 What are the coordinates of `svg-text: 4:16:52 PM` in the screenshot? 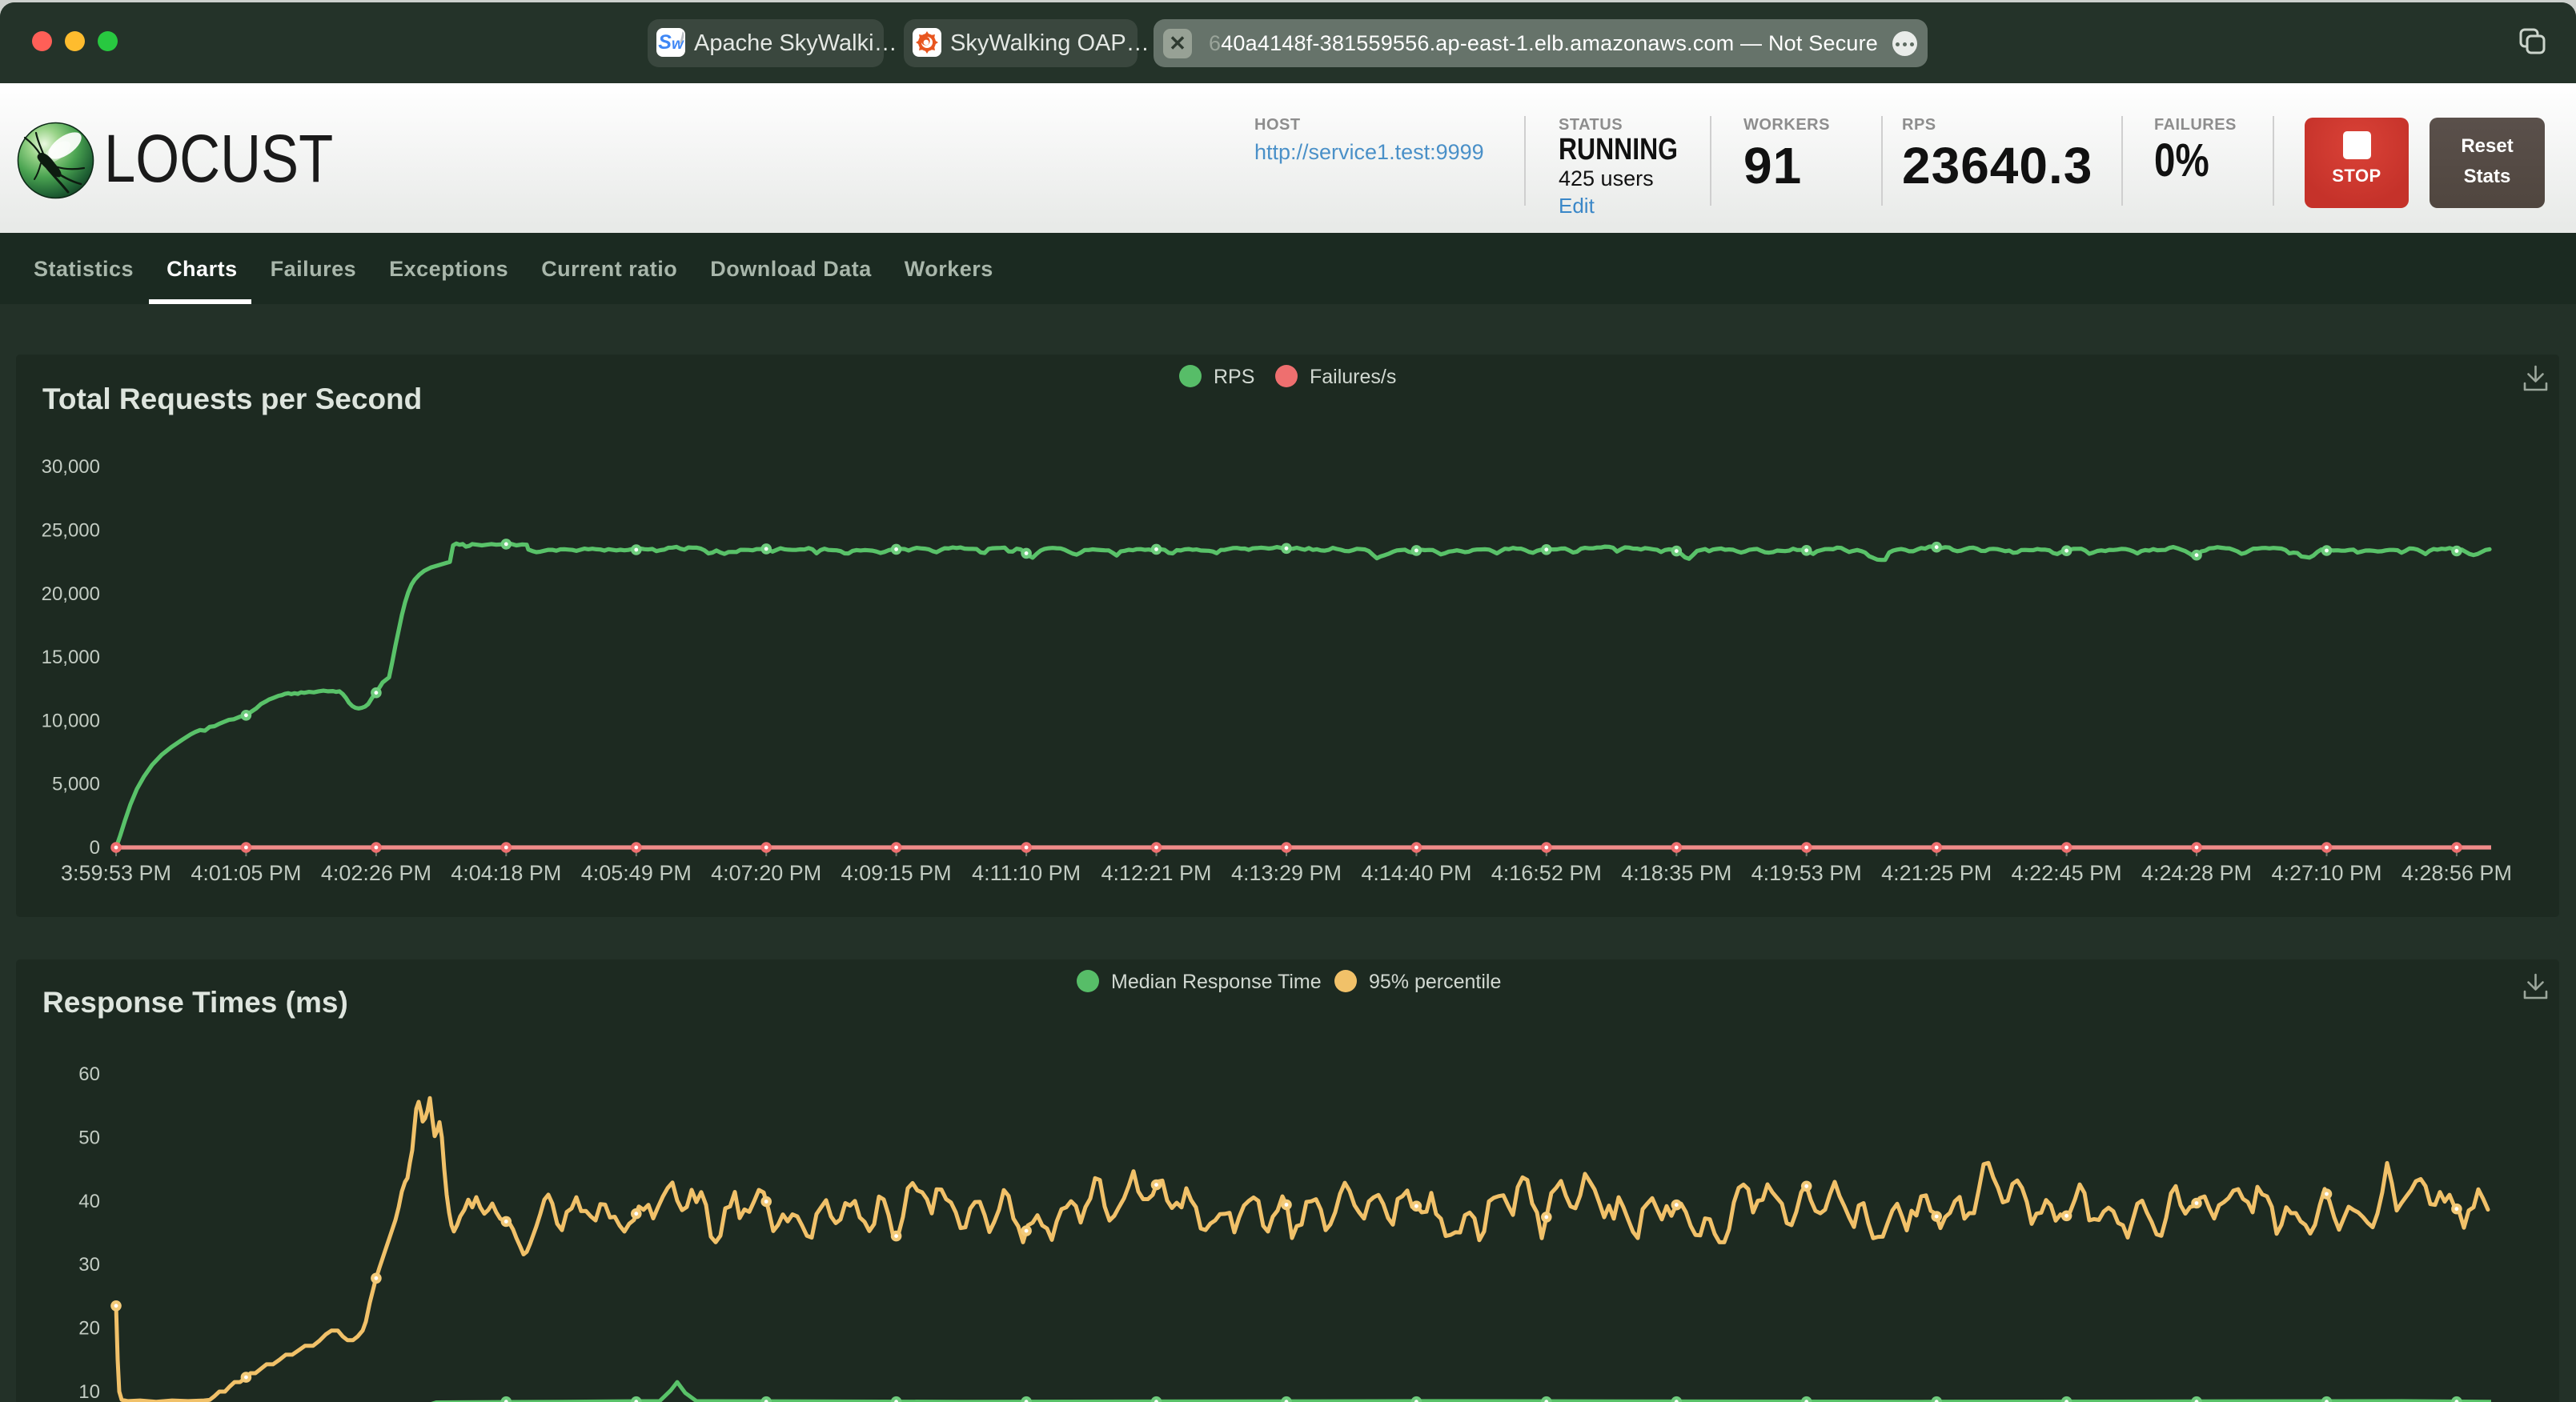 It's located at (1546, 873).